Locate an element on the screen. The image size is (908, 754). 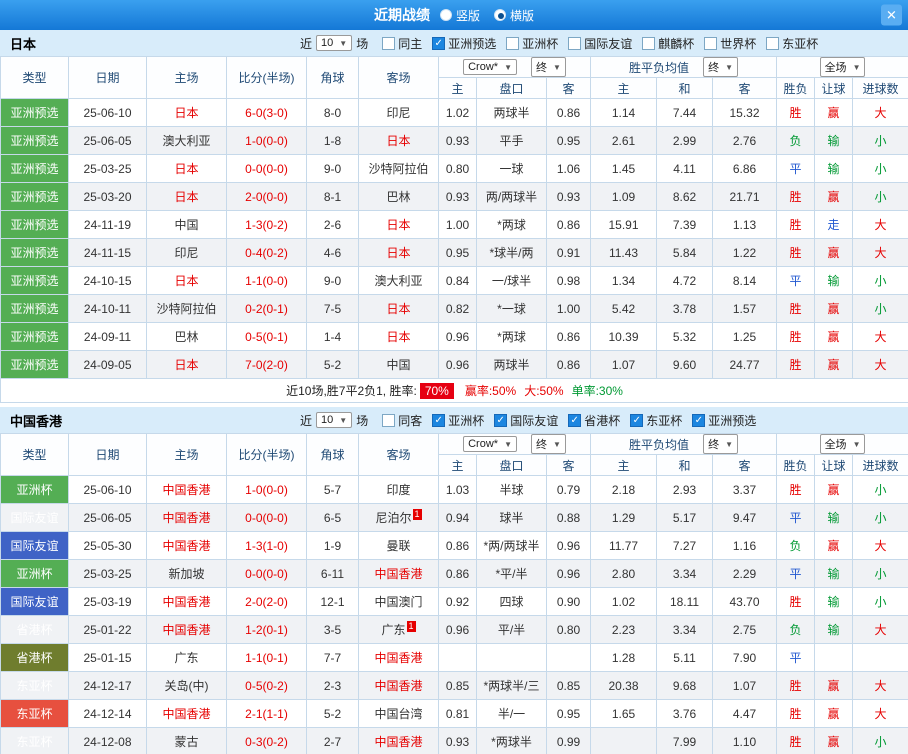
cell-avg-draw: 5.84 is located at coordinates (685, 252).